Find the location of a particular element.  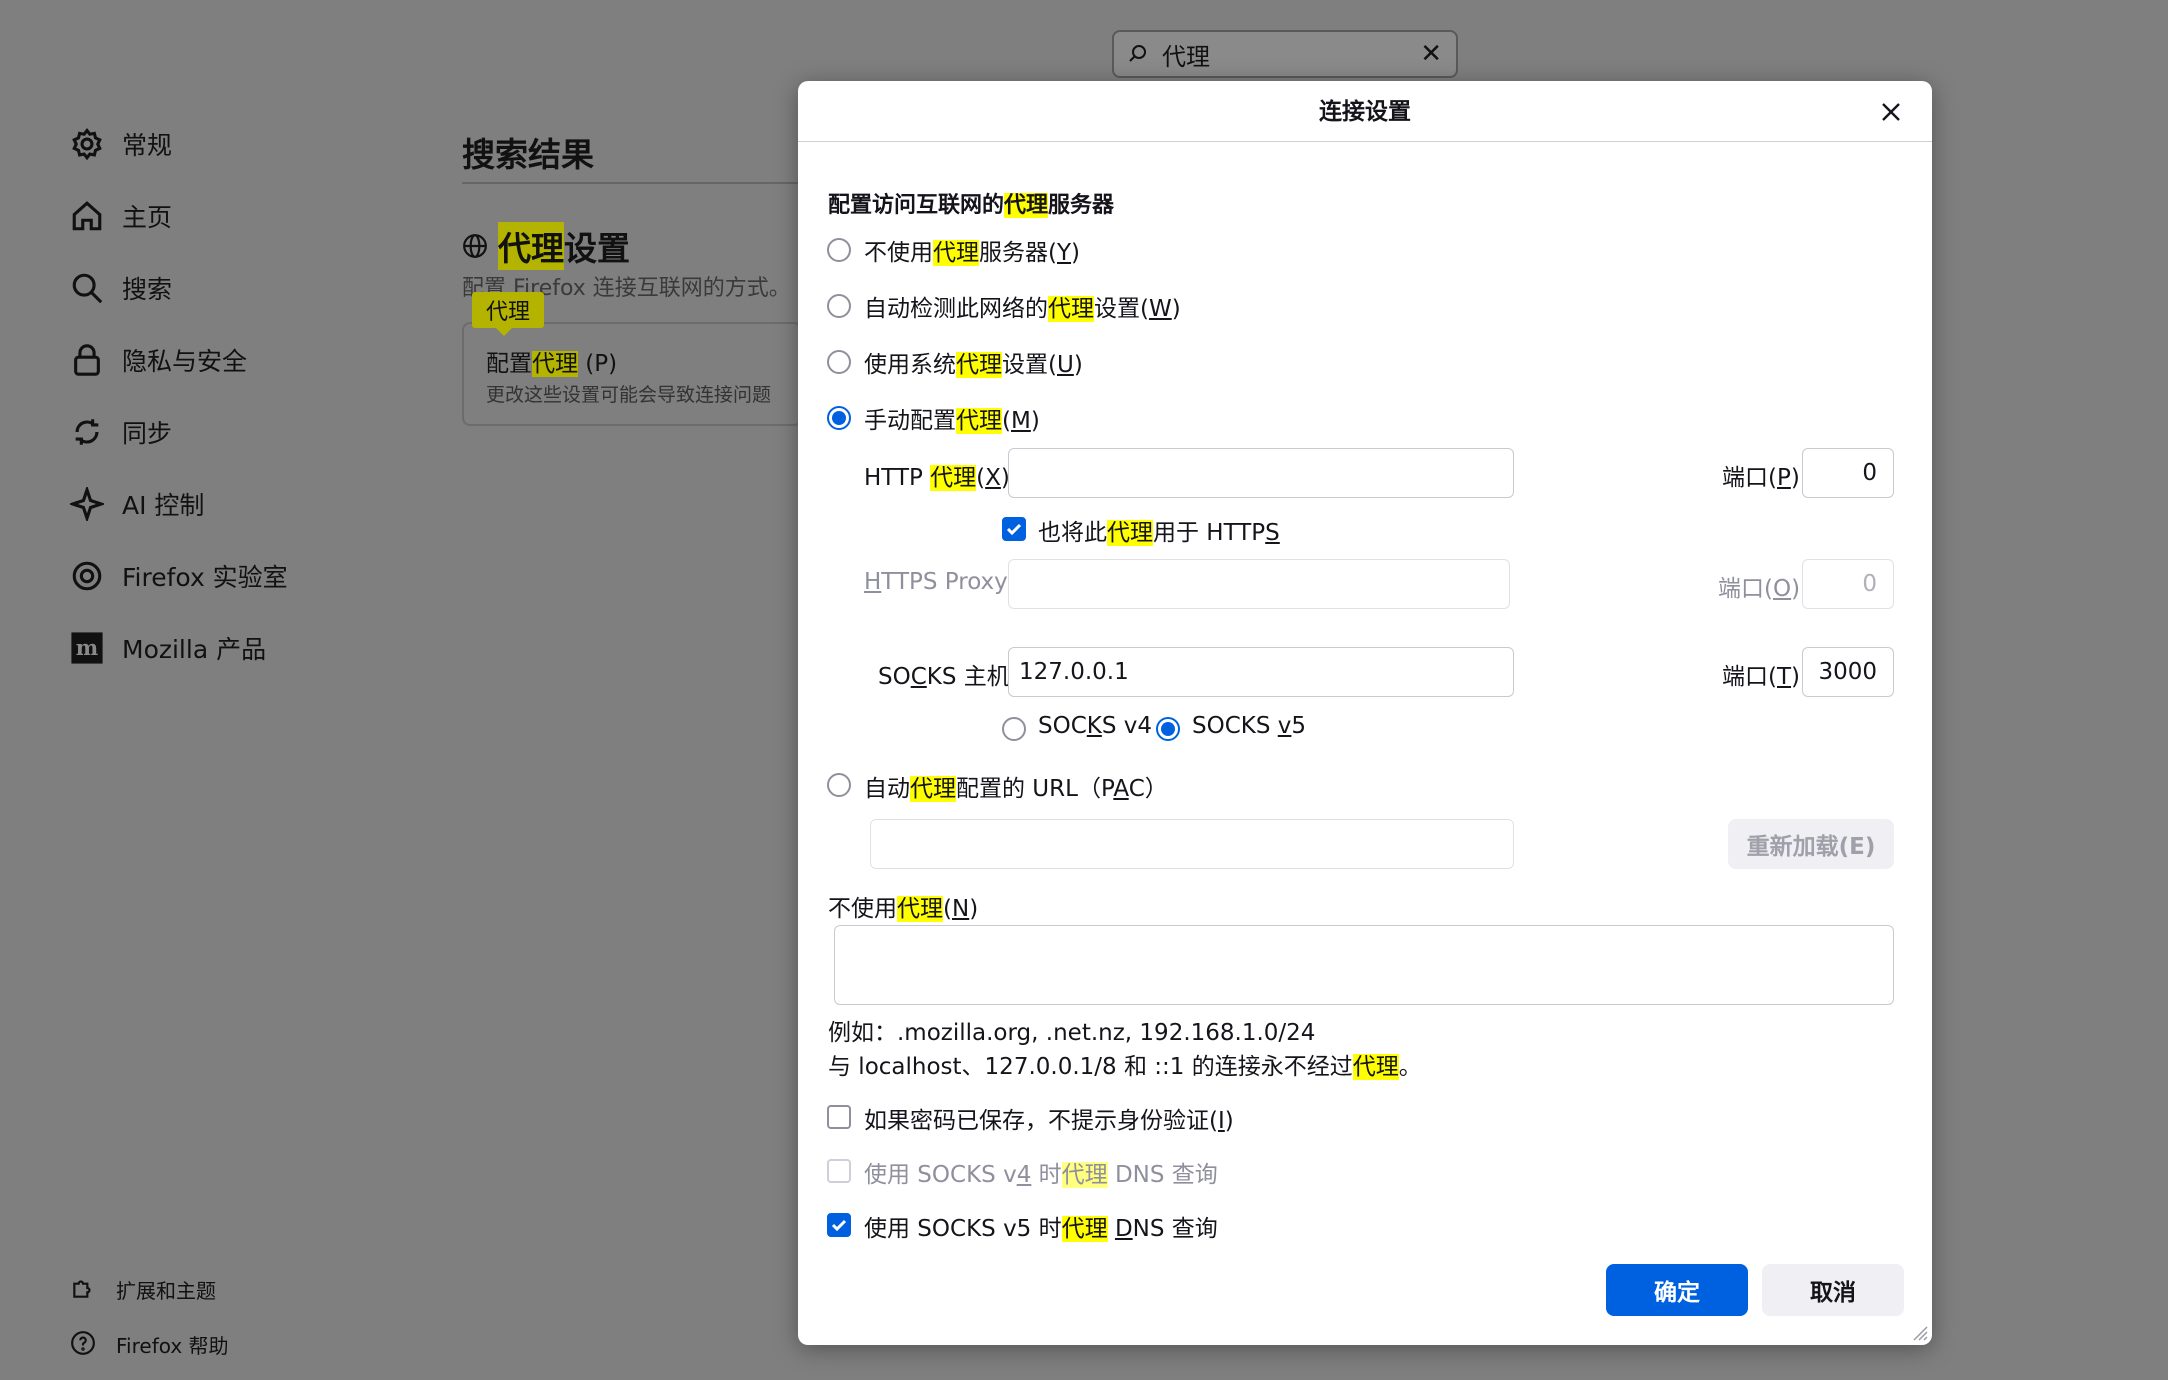

proxy-config-heading: 配置访问互联网的代理服务器 is located at coordinates (971, 203).